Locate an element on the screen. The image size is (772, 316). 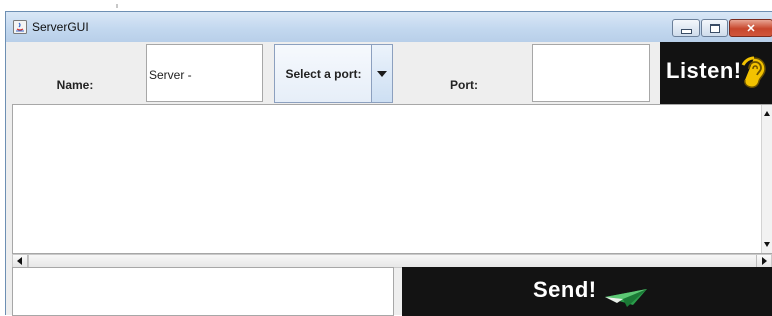
name-field: Server - is located at coordinates (204, 73).